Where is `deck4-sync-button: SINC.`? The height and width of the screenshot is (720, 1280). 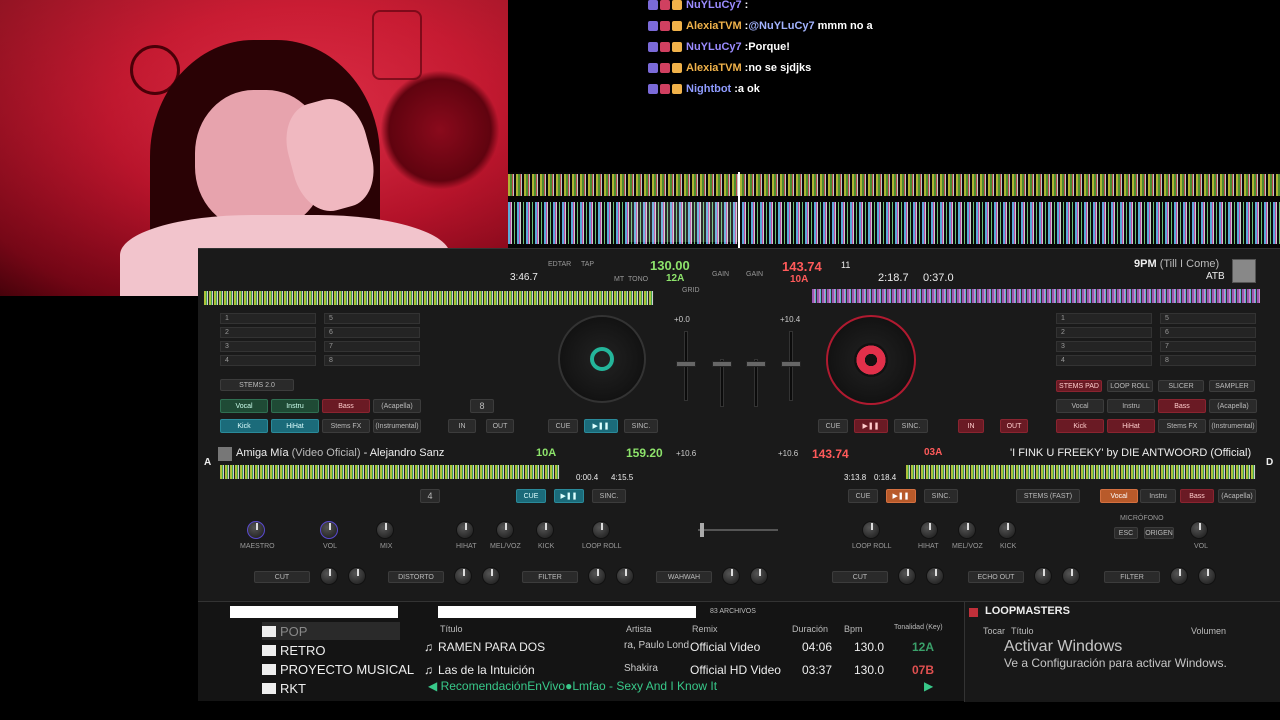 deck4-sync-button: SINC. is located at coordinates (941, 496).